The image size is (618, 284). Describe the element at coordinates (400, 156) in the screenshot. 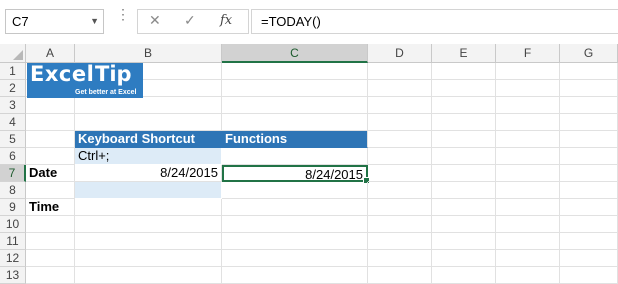

I see `cell-d6` at that location.